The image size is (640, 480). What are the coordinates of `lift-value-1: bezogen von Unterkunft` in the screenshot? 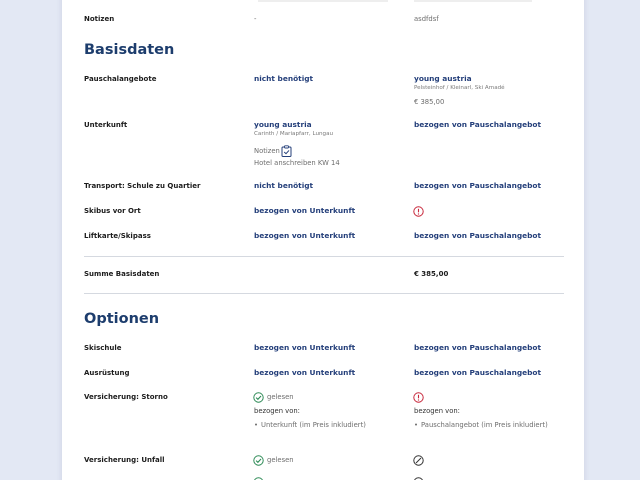 It's located at (304, 235).